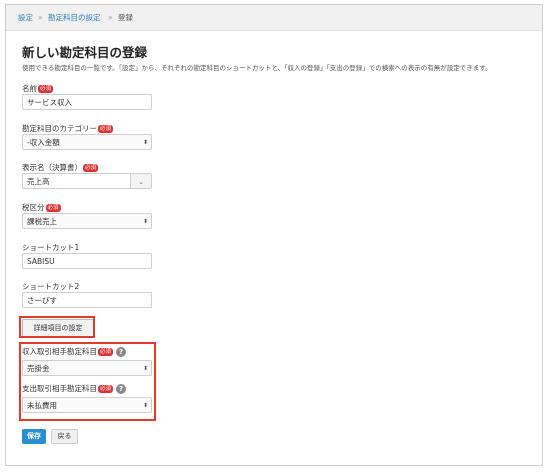 The height and width of the screenshot is (473, 550). I want to click on shortcut1-label: ショートカット1, so click(51, 247).